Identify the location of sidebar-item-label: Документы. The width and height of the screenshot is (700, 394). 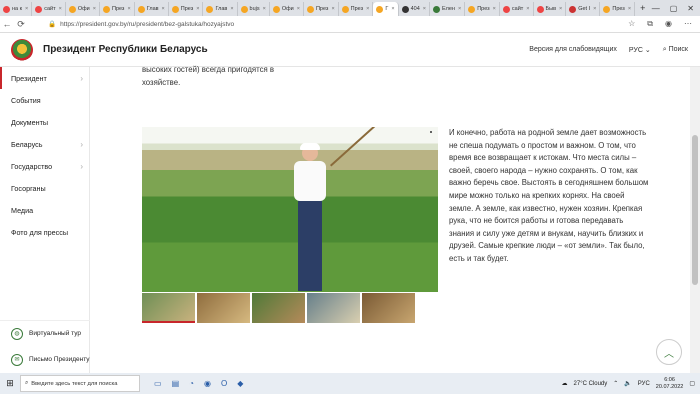
(30, 122).